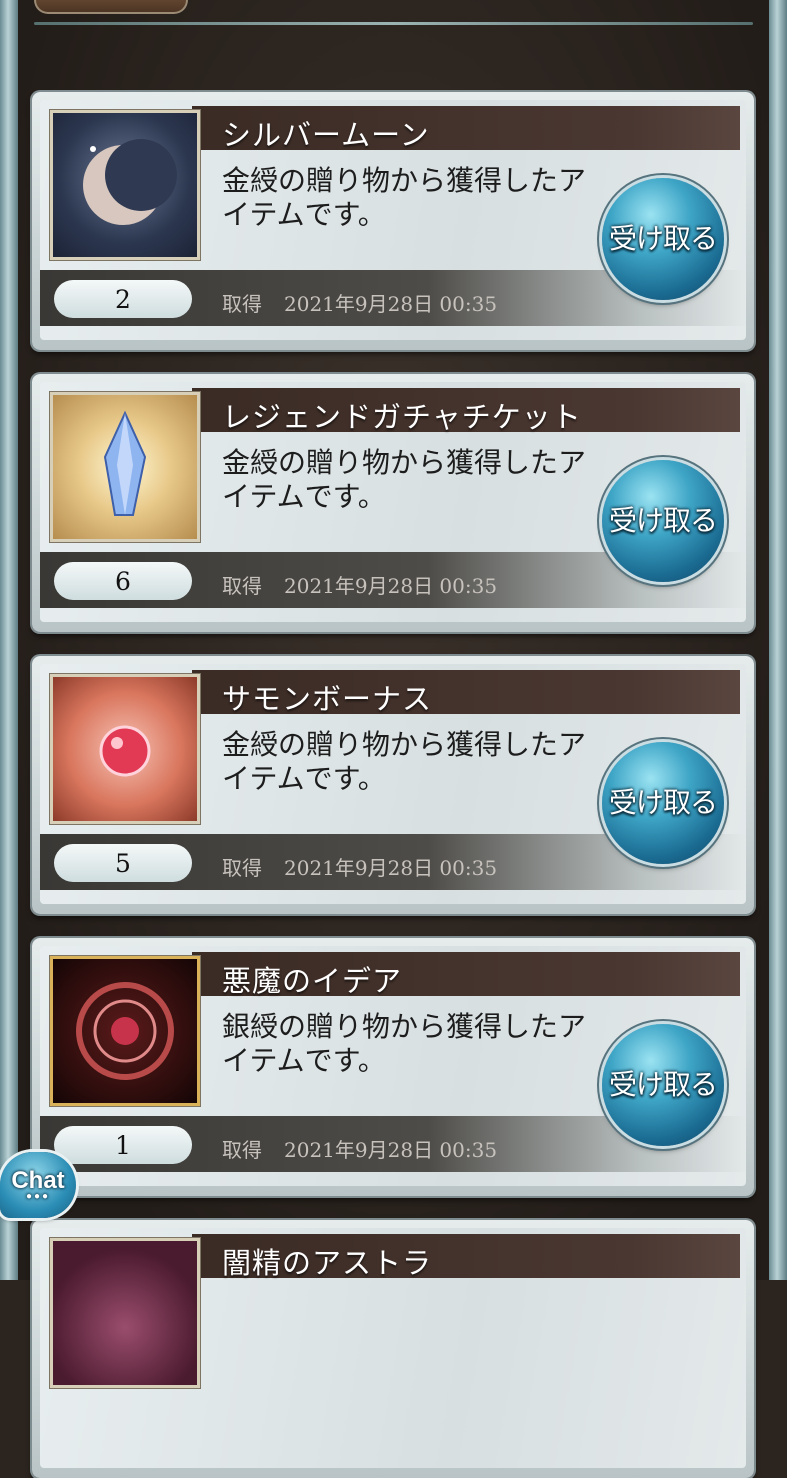  What do you see at coordinates (327, 1263) in the screenshot?
I see `item-name: 闇精のアストラ` at bounding box center [327, 1263].